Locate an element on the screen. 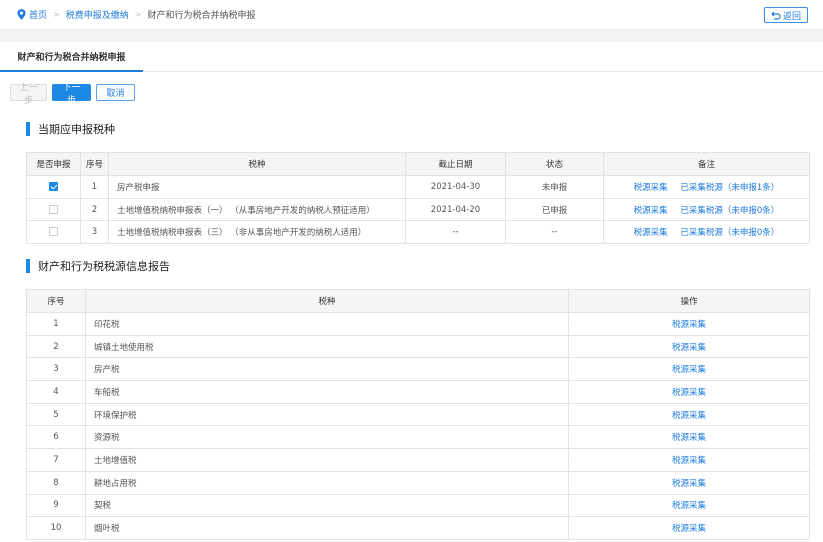  prev-step-button: 上一步 is located at coordinates (28, 94).